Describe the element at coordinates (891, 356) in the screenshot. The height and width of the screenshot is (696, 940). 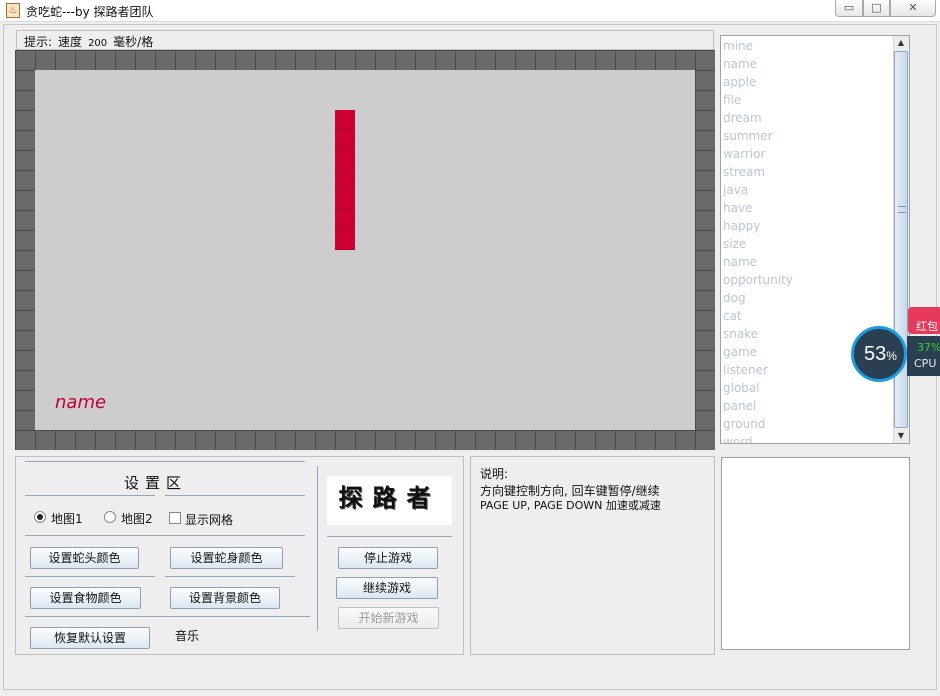
I see `gauge-unit: %` at that location.